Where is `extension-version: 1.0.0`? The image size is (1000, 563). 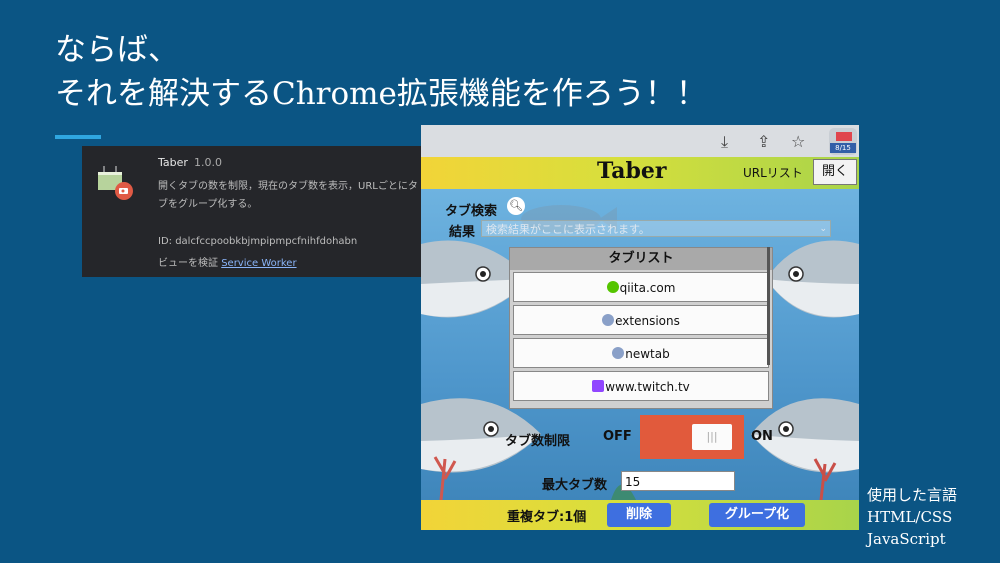 extension-version: 1.0.0 is located at coordinates (208, 162).